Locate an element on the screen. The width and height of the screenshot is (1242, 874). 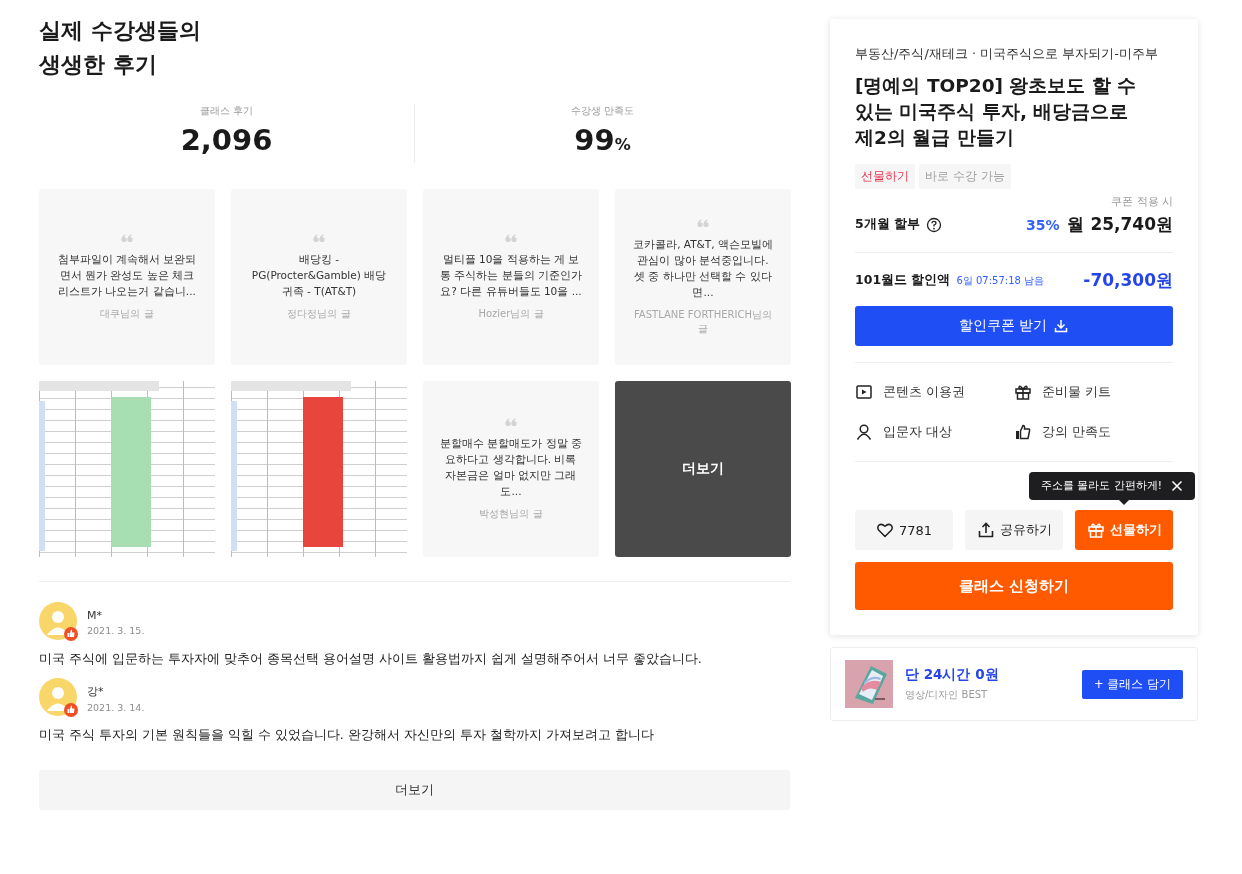
review-text: 미국 주식에 입문하는 투자자에 맞추어 종목선택 용어설명 사이트 활용법까지 쉽게 설명해주어서 너무 좋았습니다. is located at coordinates (371, 659).